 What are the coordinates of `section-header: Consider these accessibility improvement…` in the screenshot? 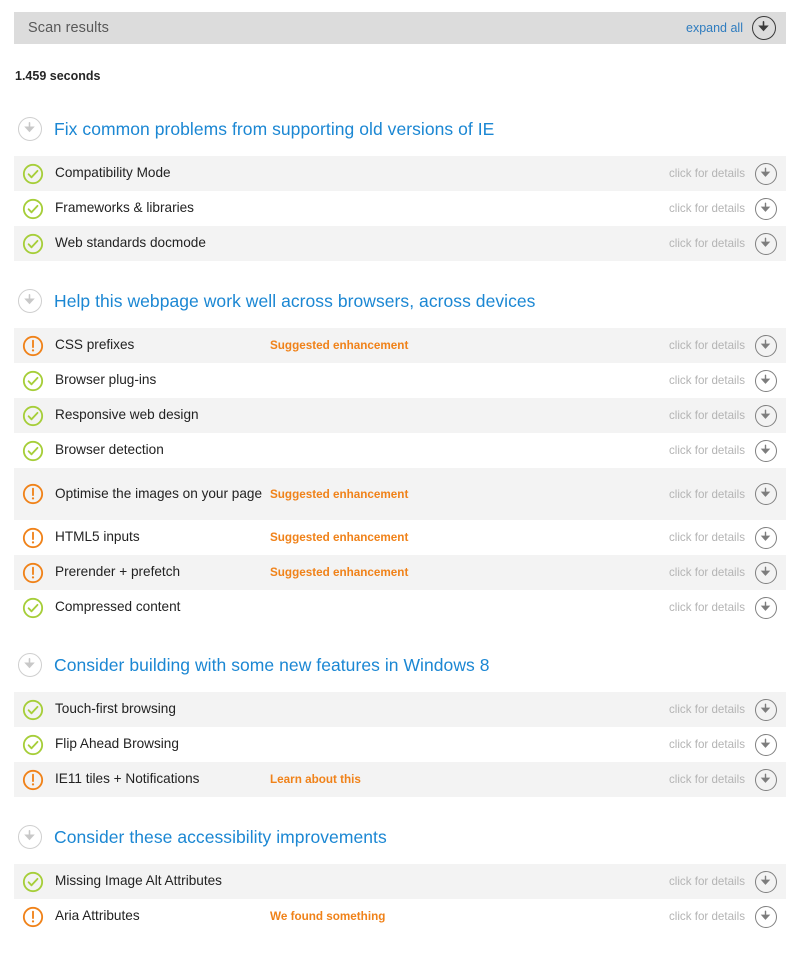 It's located at (400, 837).